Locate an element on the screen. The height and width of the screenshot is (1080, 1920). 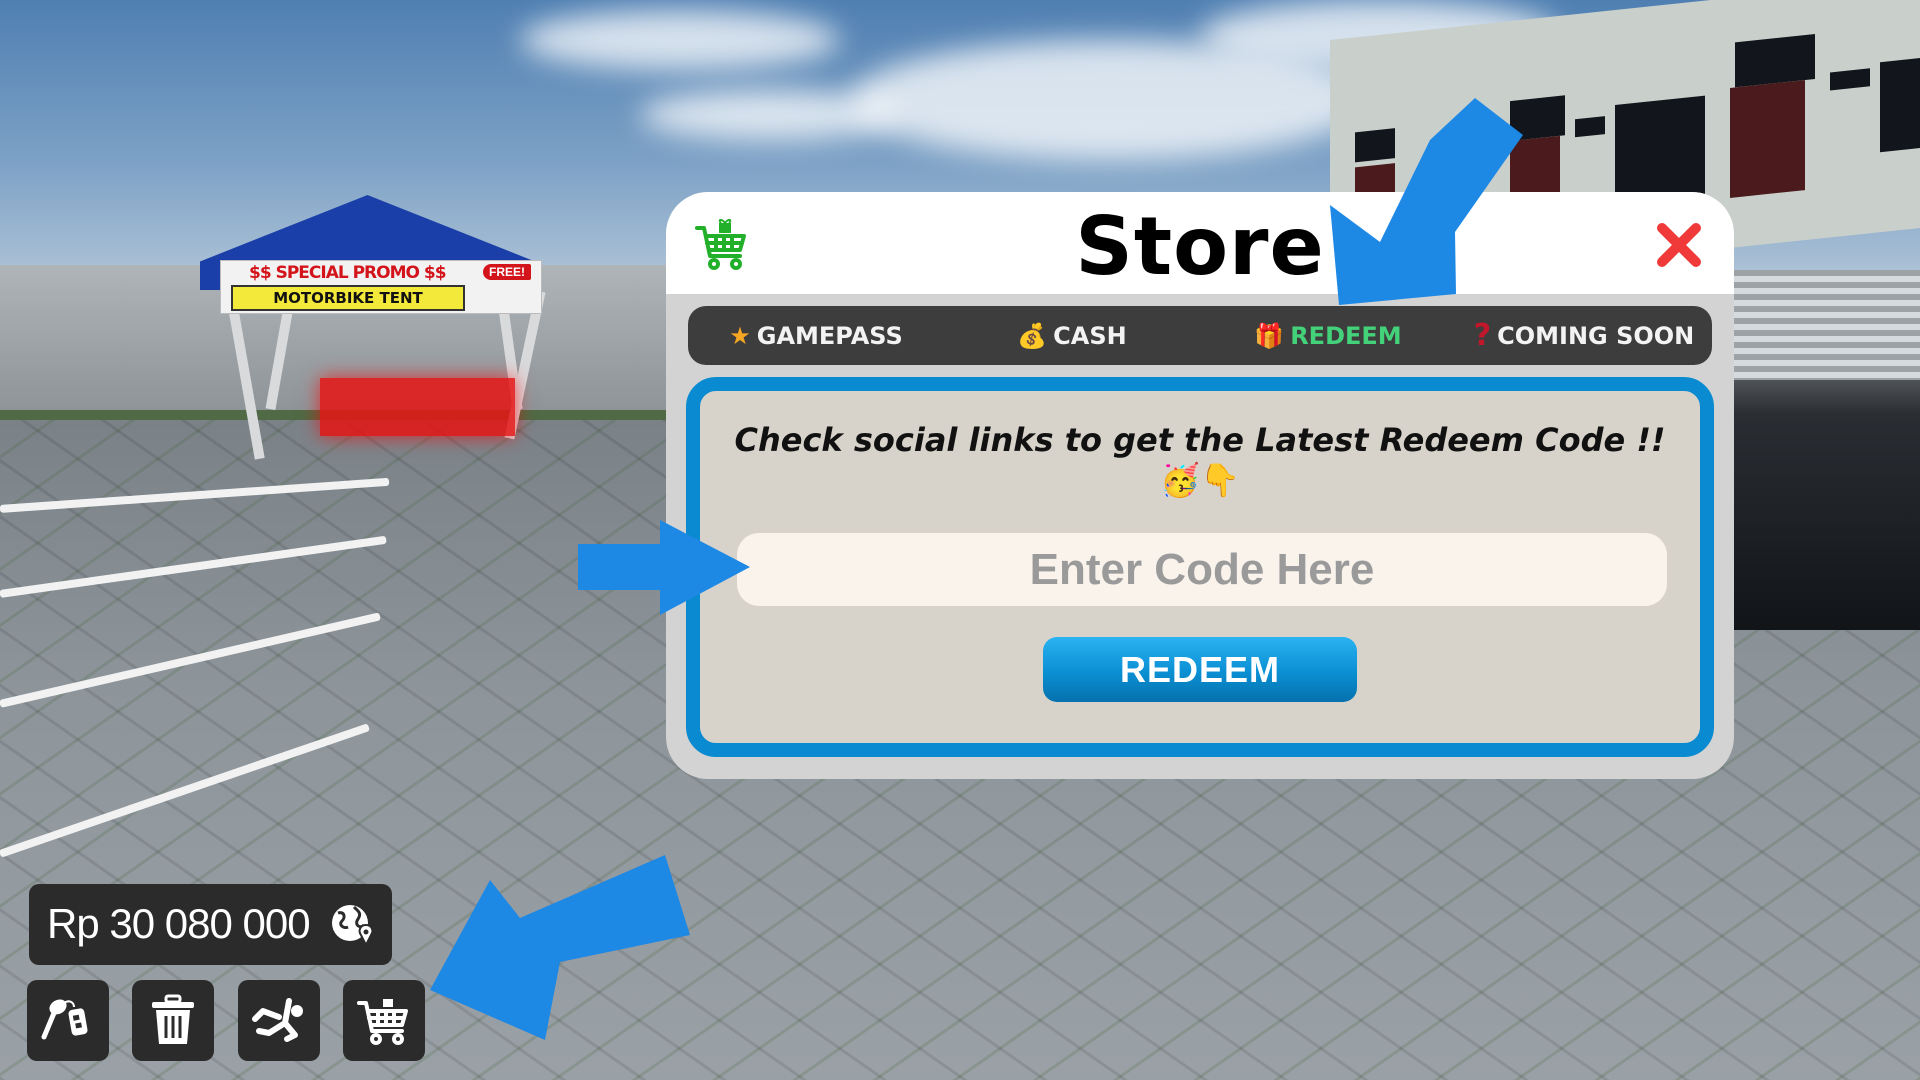
tent-promo-text: $$ SPECIAL PROMO $$ is located at coordinates (348, 273).